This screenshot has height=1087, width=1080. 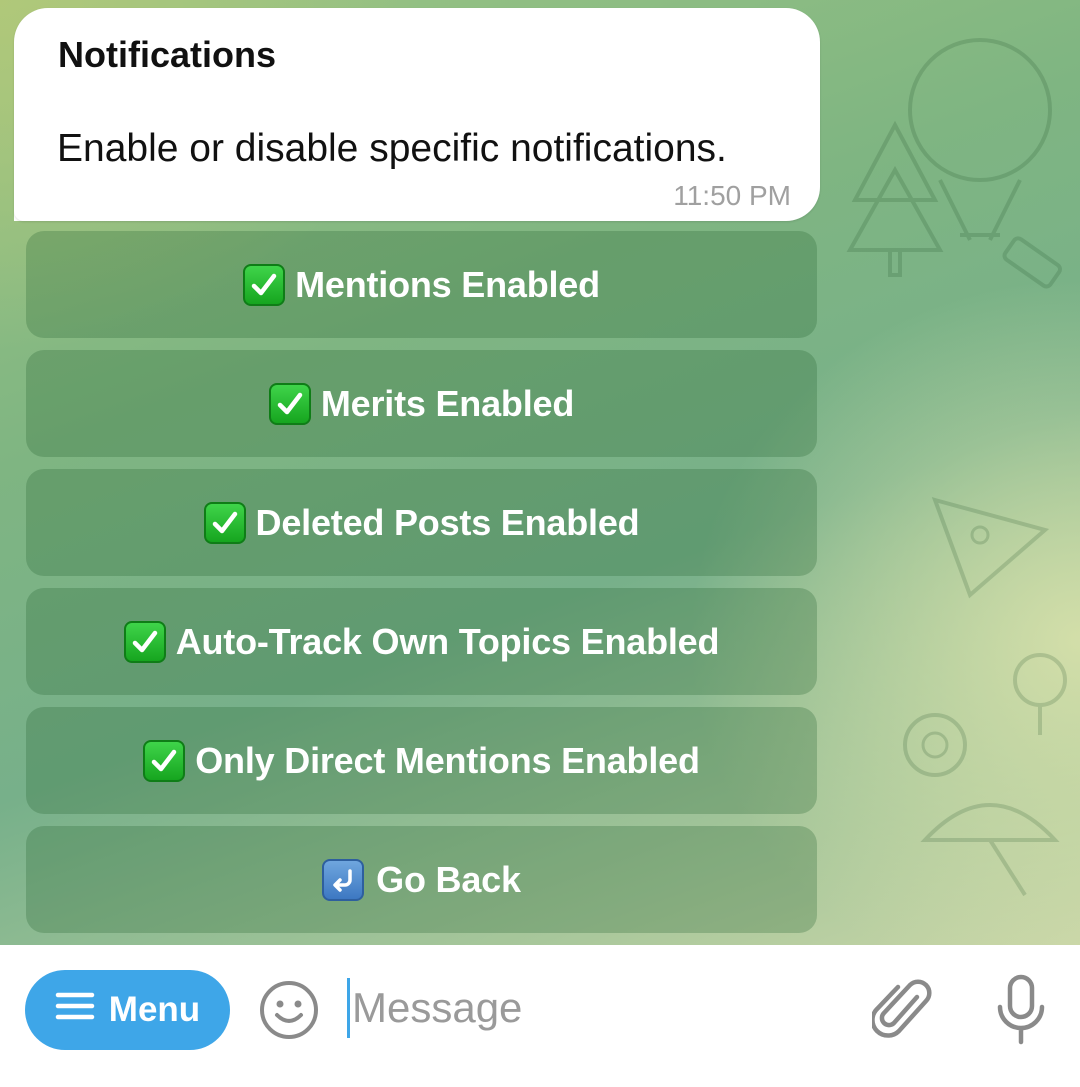 I want to click on auto-track-toggle-button: Auto-Track Own Topics Enabled, so click(x=421, y=641).